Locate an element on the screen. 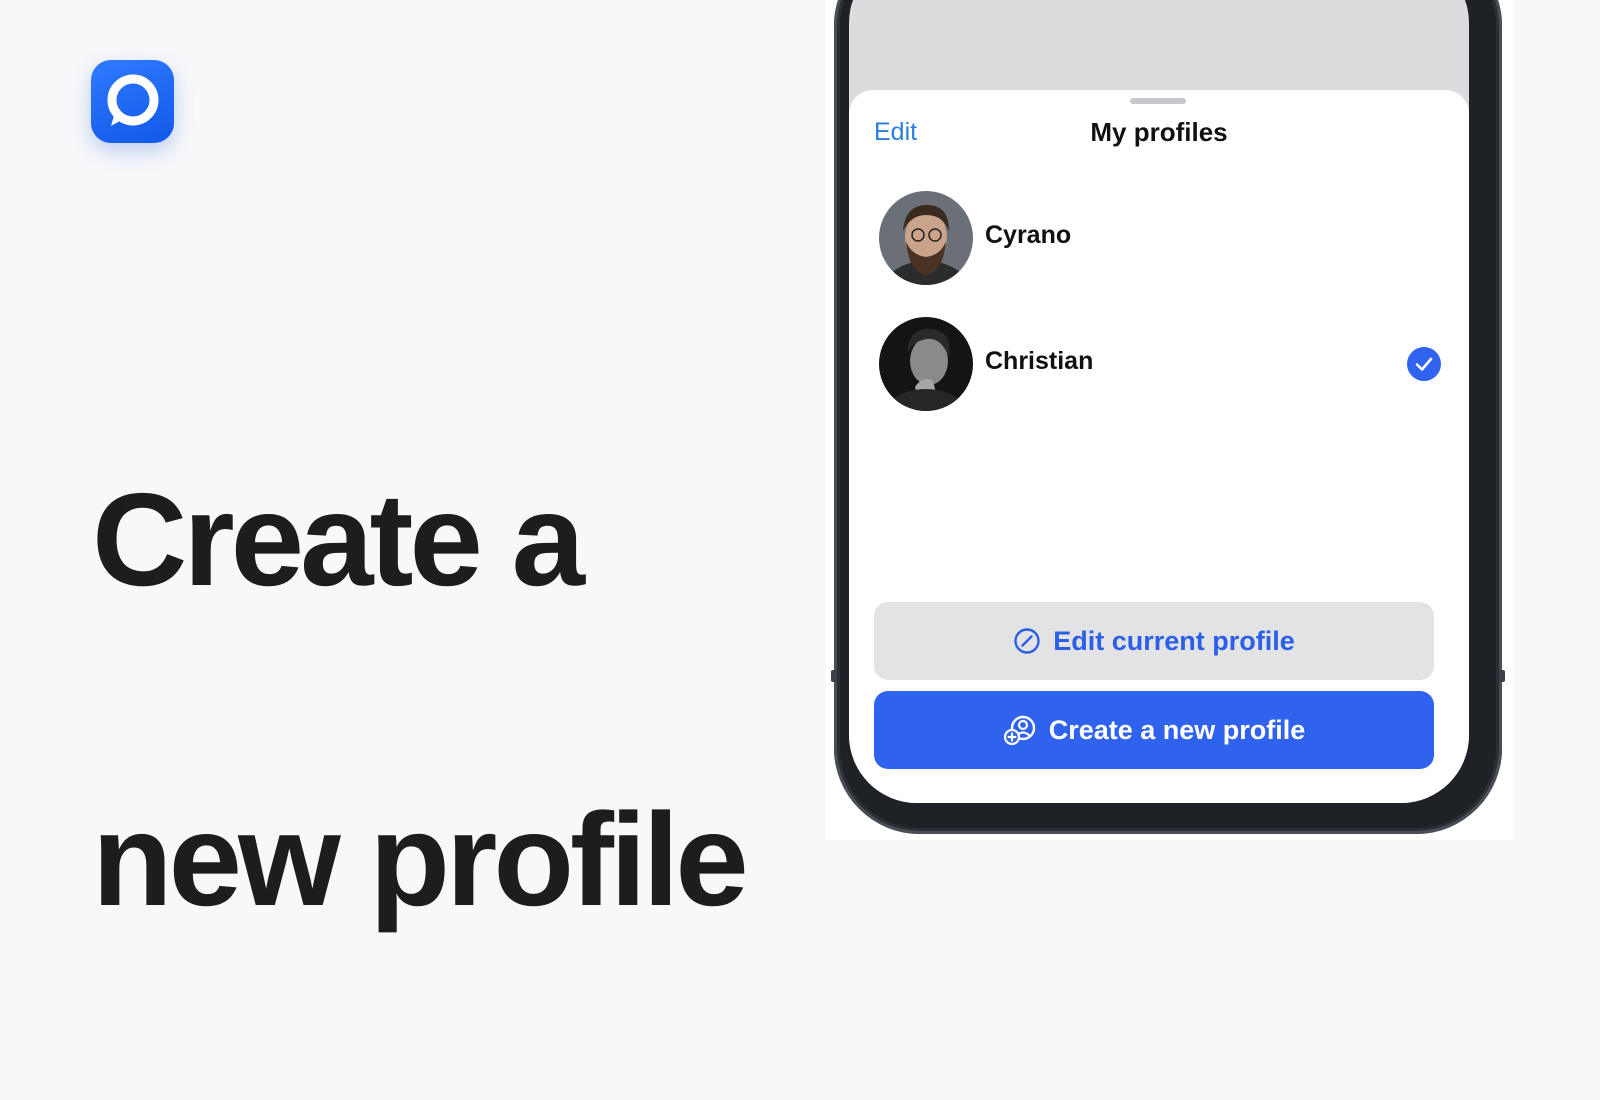 This screenshot has height=1100, width=1600. create-new-profile-label: Create a new profile is located at coordinates (1177, 729).